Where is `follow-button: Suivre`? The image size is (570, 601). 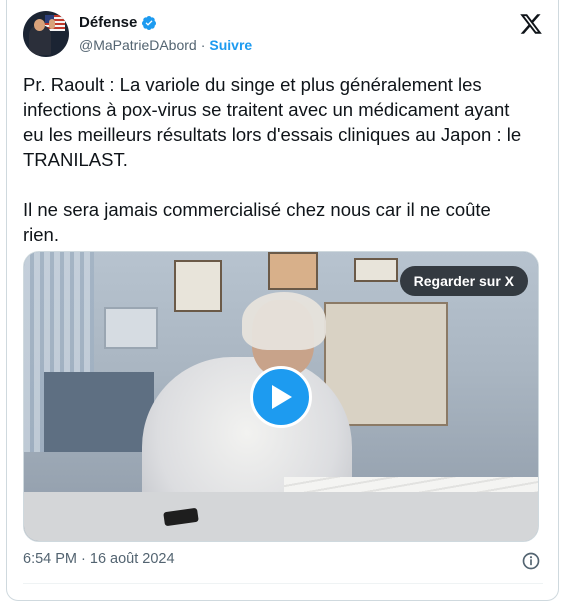 follow-button: Suivre is located at coordinates (230, 45).